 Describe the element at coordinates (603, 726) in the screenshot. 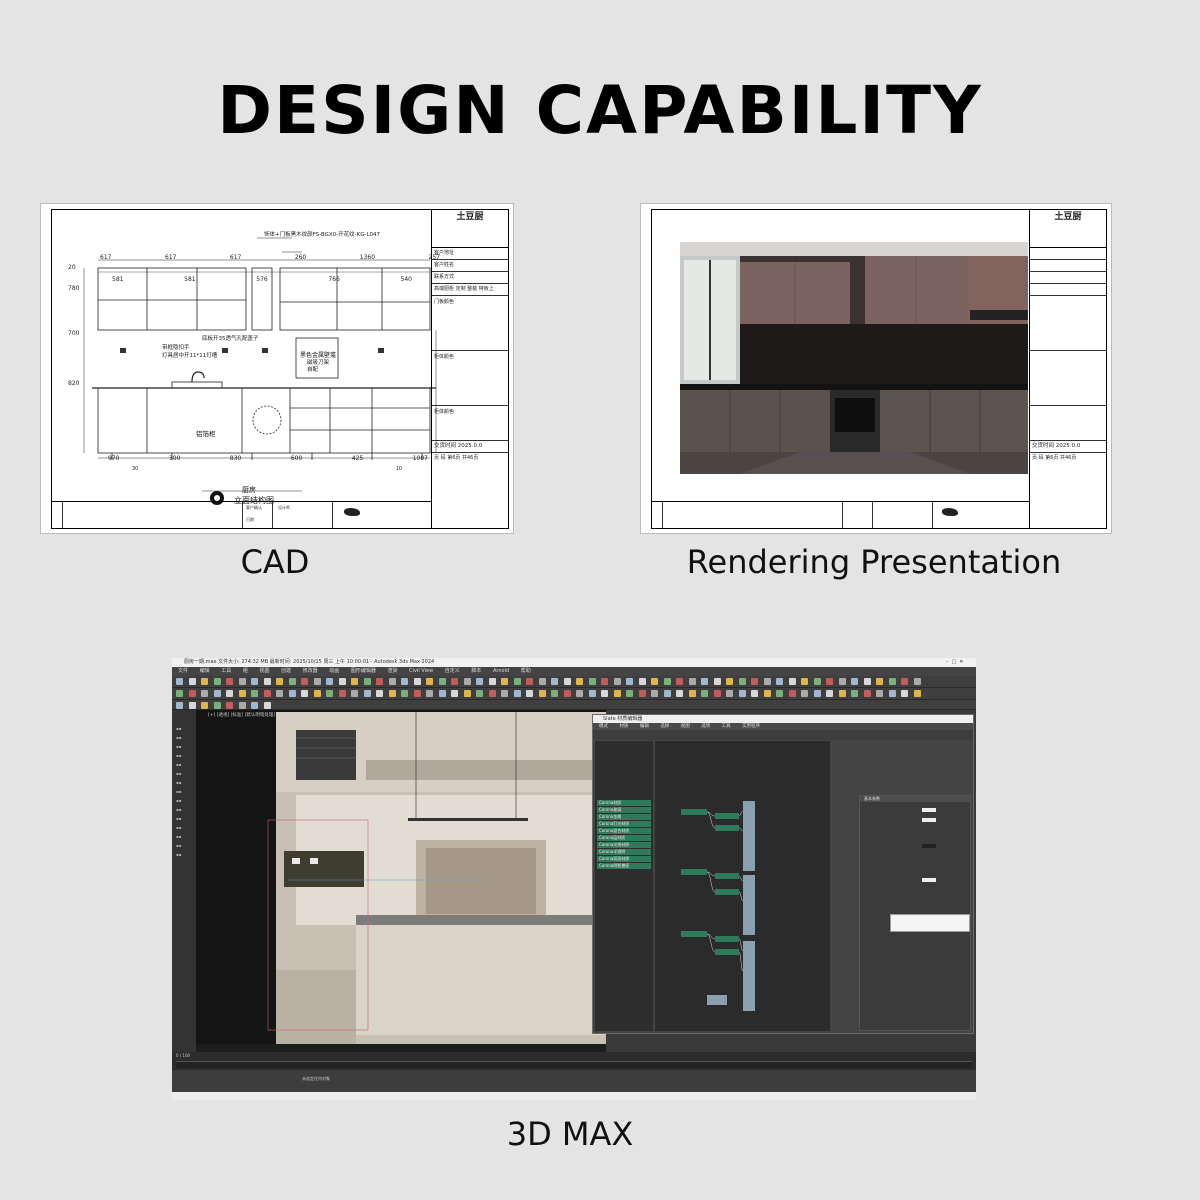

I see `slate-menu-item: 模式` at that location.